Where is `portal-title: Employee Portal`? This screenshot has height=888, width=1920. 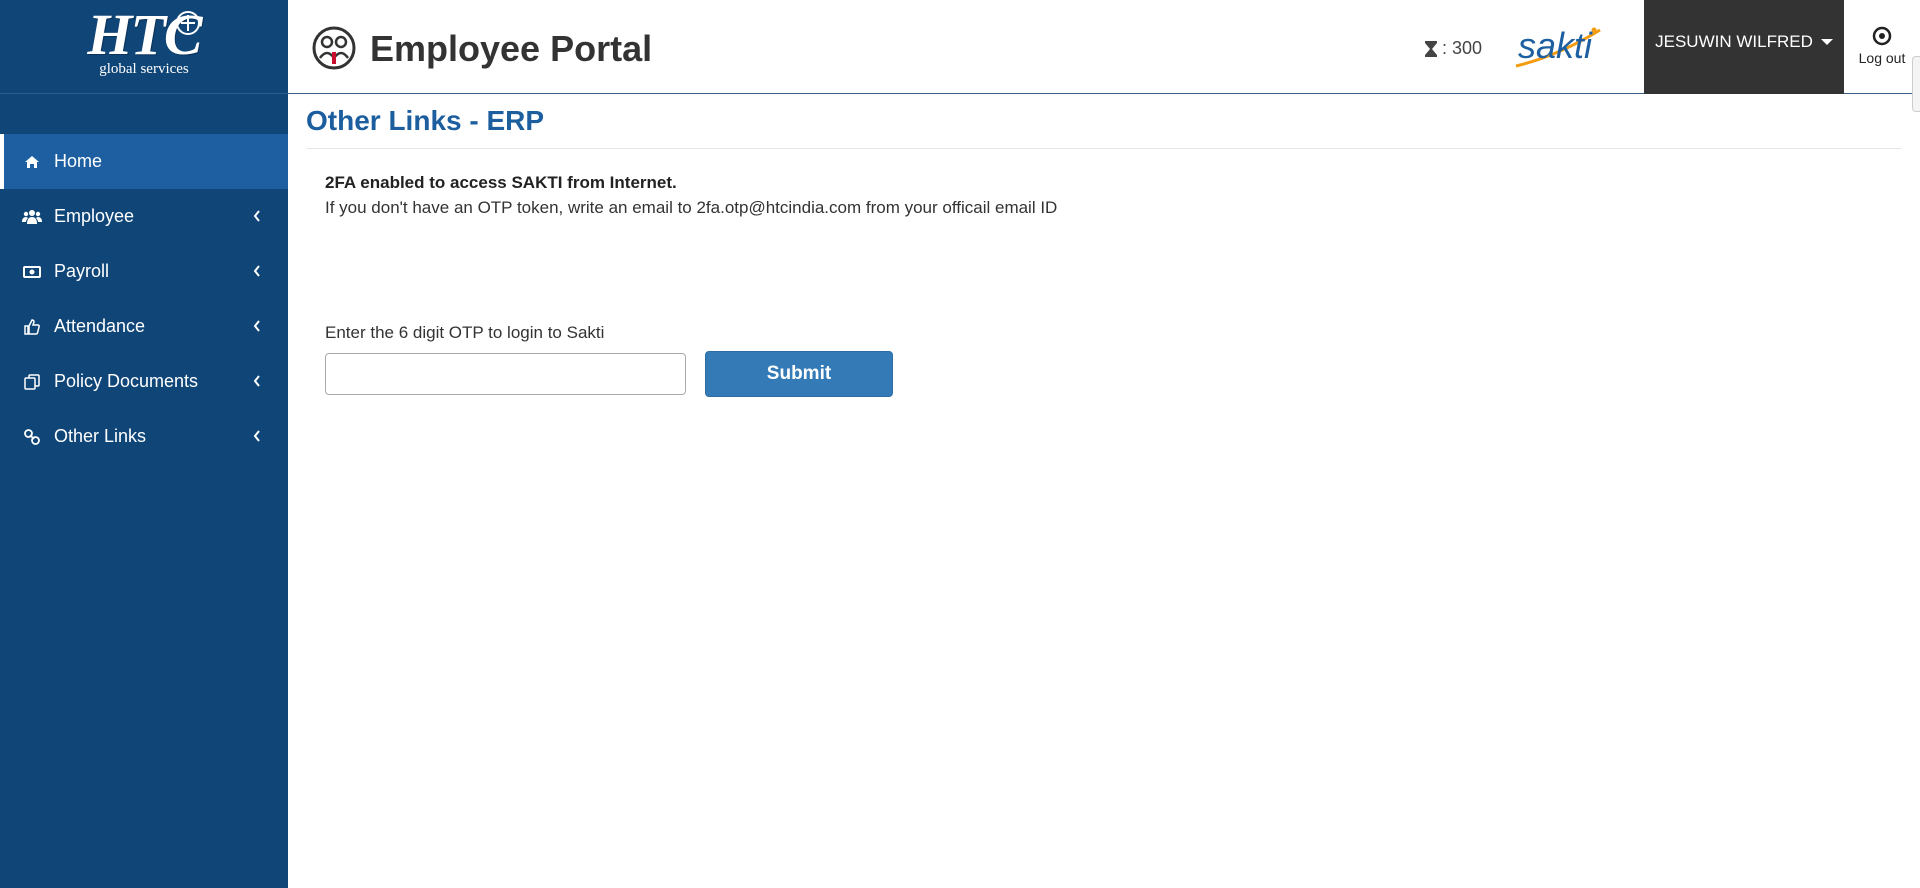 portal-title: Employee Portal is located at coordinates (511, 48).